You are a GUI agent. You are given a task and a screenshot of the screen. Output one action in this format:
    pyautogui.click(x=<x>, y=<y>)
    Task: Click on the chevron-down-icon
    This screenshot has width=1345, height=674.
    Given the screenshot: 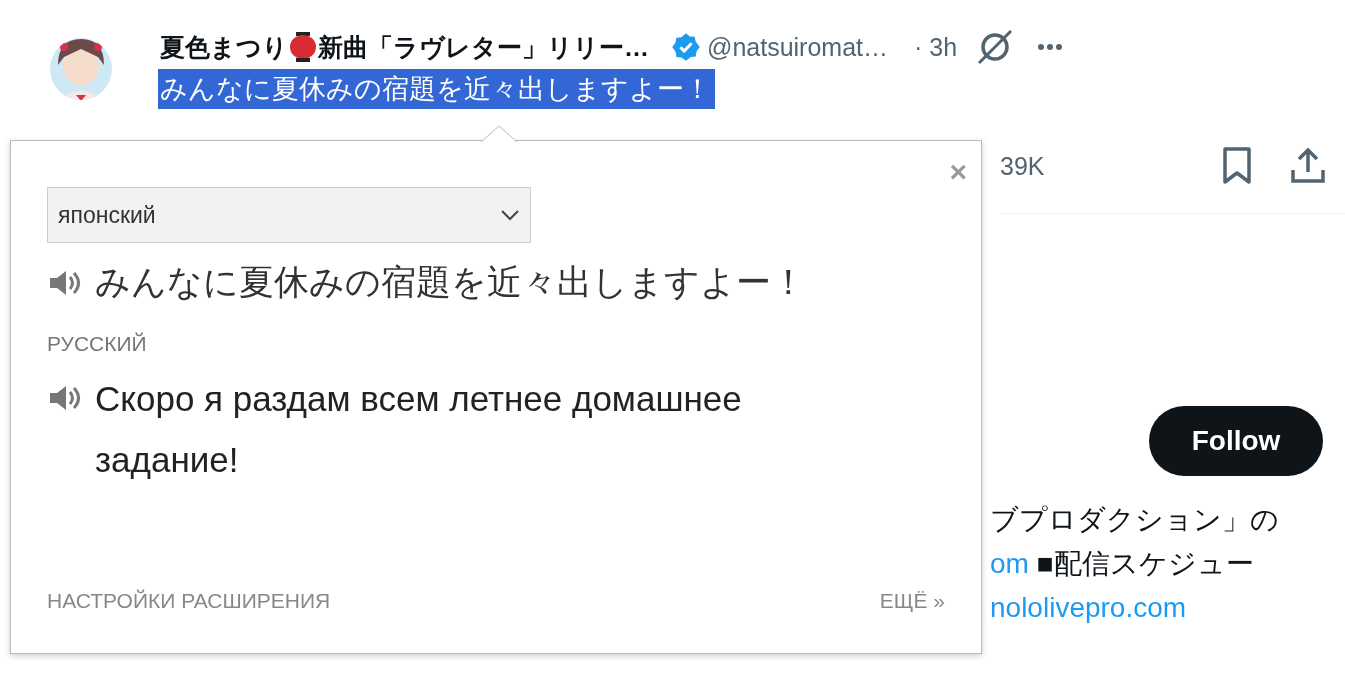 What is the action you would take?
    pyautogui.click(x=510, y=215)
    